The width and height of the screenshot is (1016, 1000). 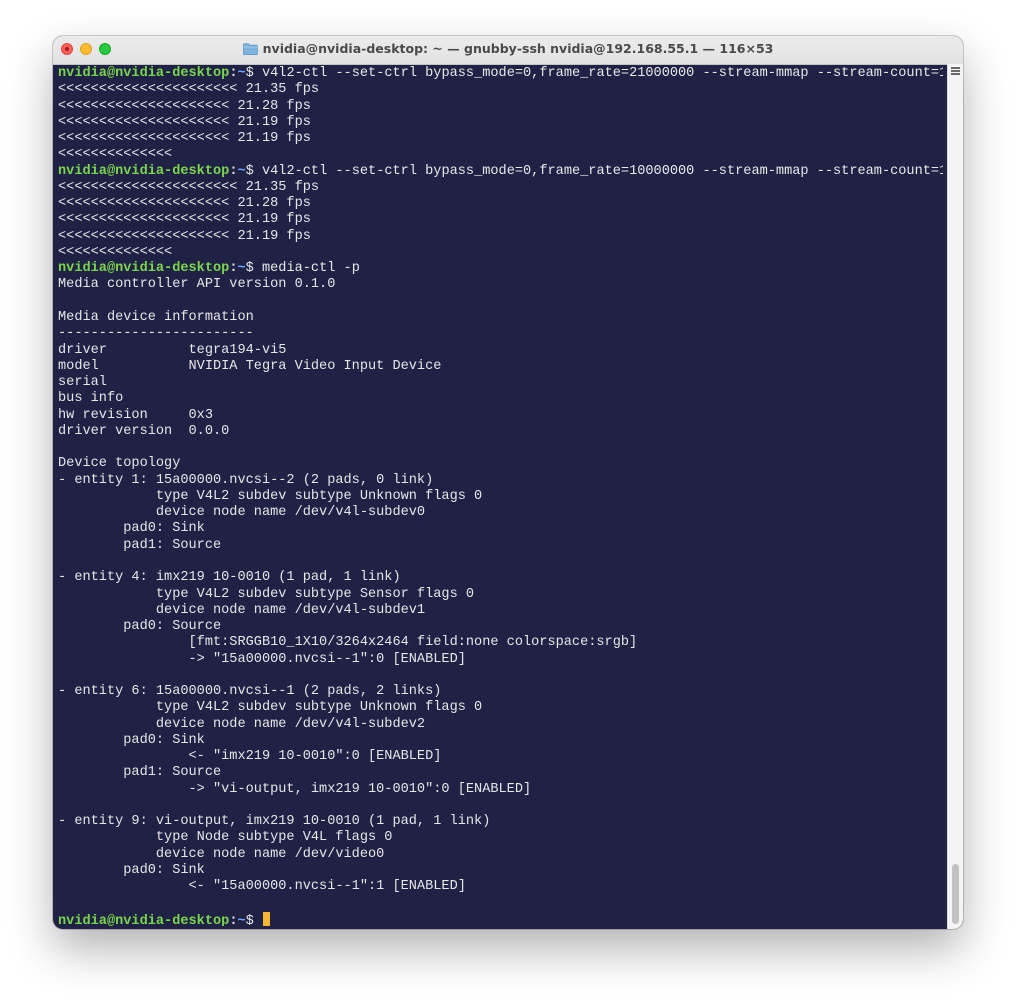 I want to click on output-line: Device topology, so click(x=500, y=464).